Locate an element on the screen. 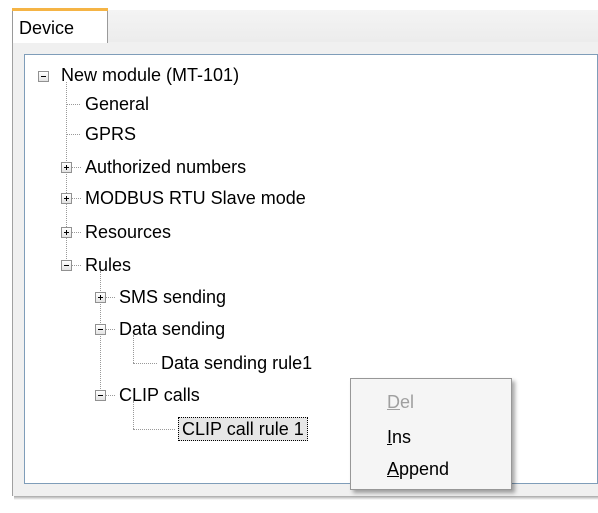  menu-item-ins: Ins is located at coordinates (399, 437).